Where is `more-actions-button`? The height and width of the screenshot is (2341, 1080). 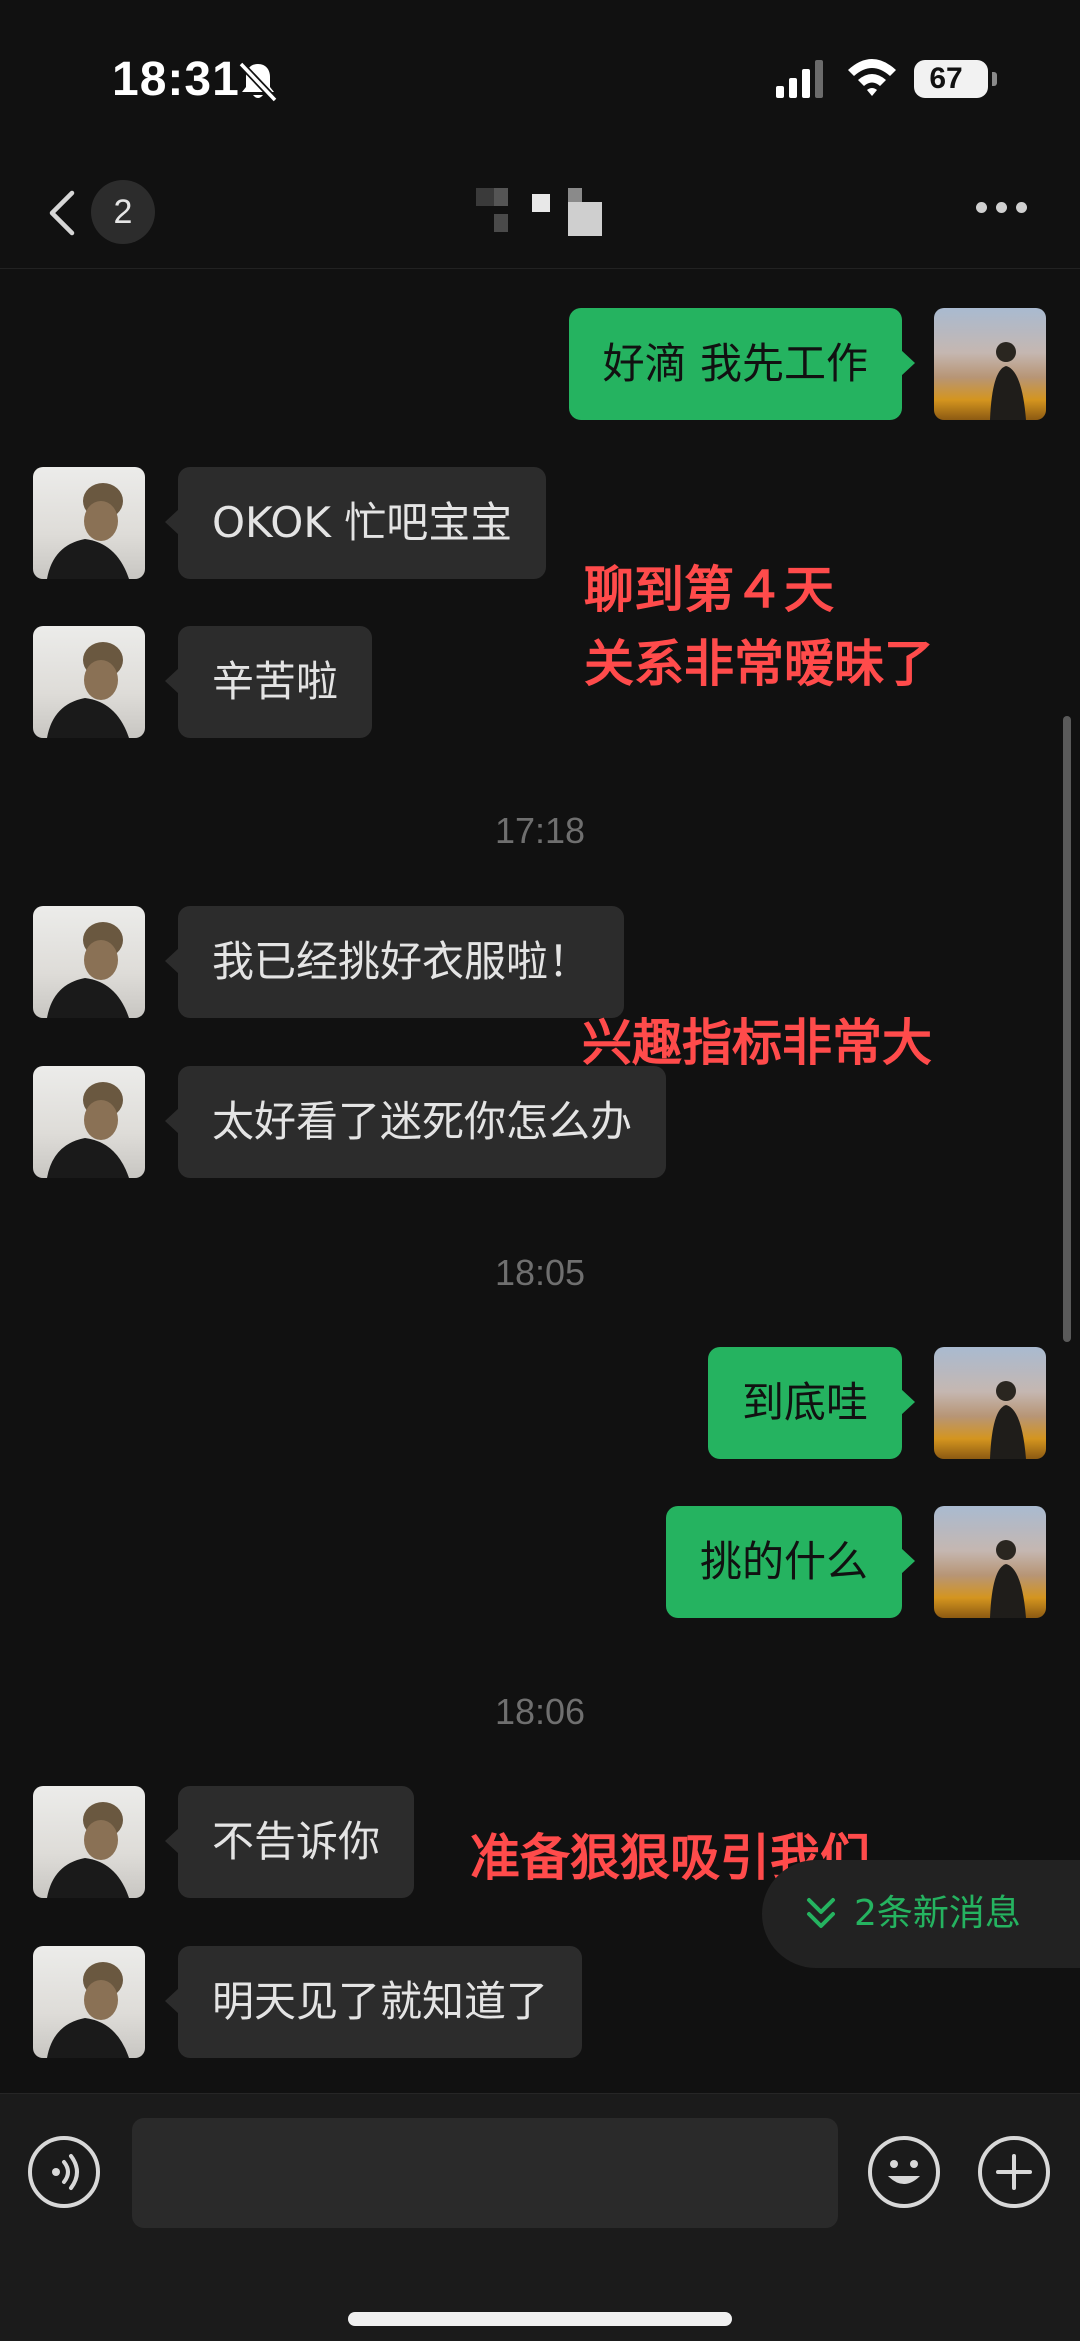 more-actions-button is located at coordinates (1014, 2172).